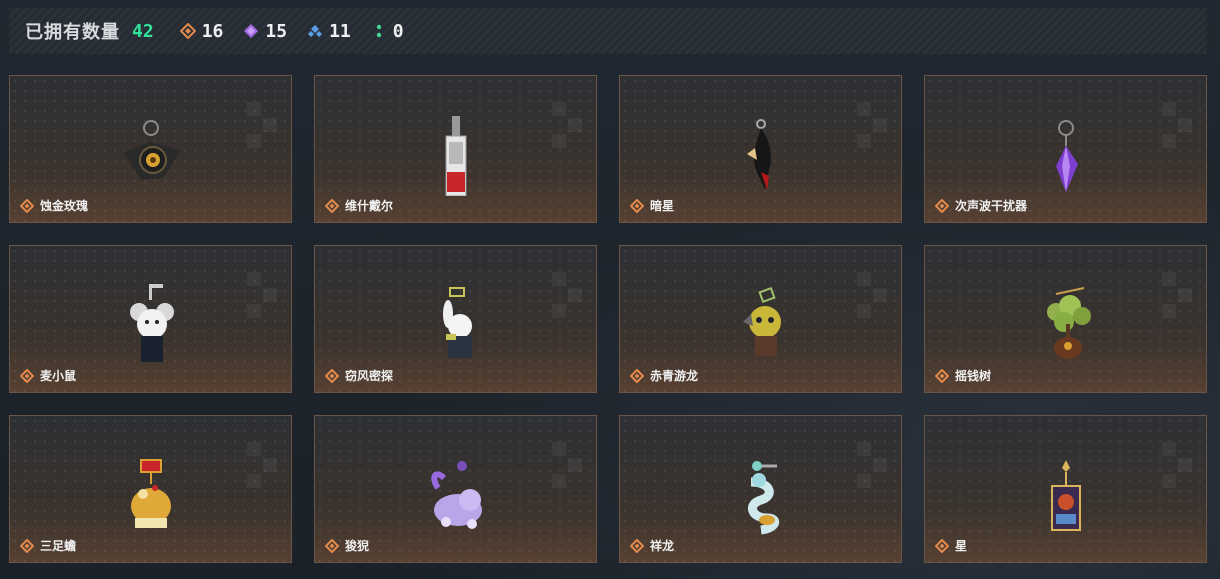  I want to click on charm-label: 狻猊, so click(347, 545).